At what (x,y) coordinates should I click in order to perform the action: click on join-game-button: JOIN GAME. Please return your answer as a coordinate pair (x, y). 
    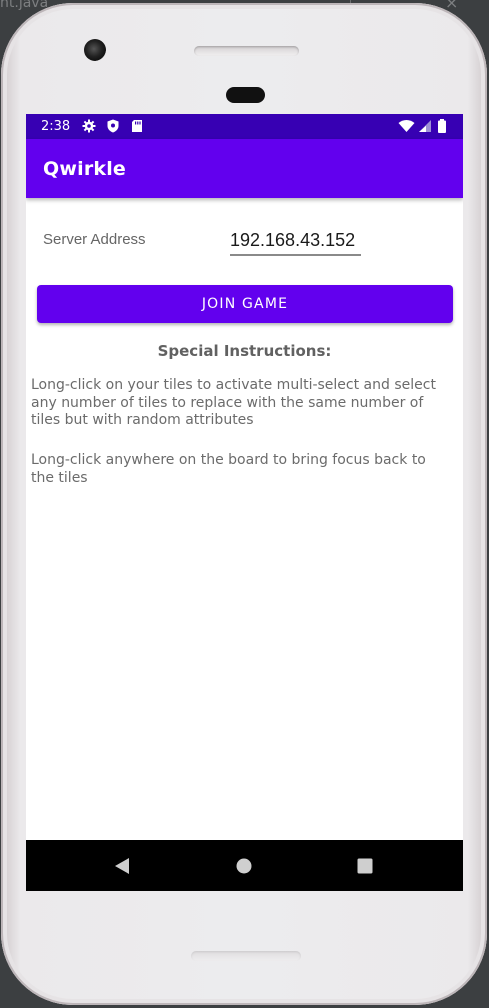
    Looking at the image, I should click on (245, 304).